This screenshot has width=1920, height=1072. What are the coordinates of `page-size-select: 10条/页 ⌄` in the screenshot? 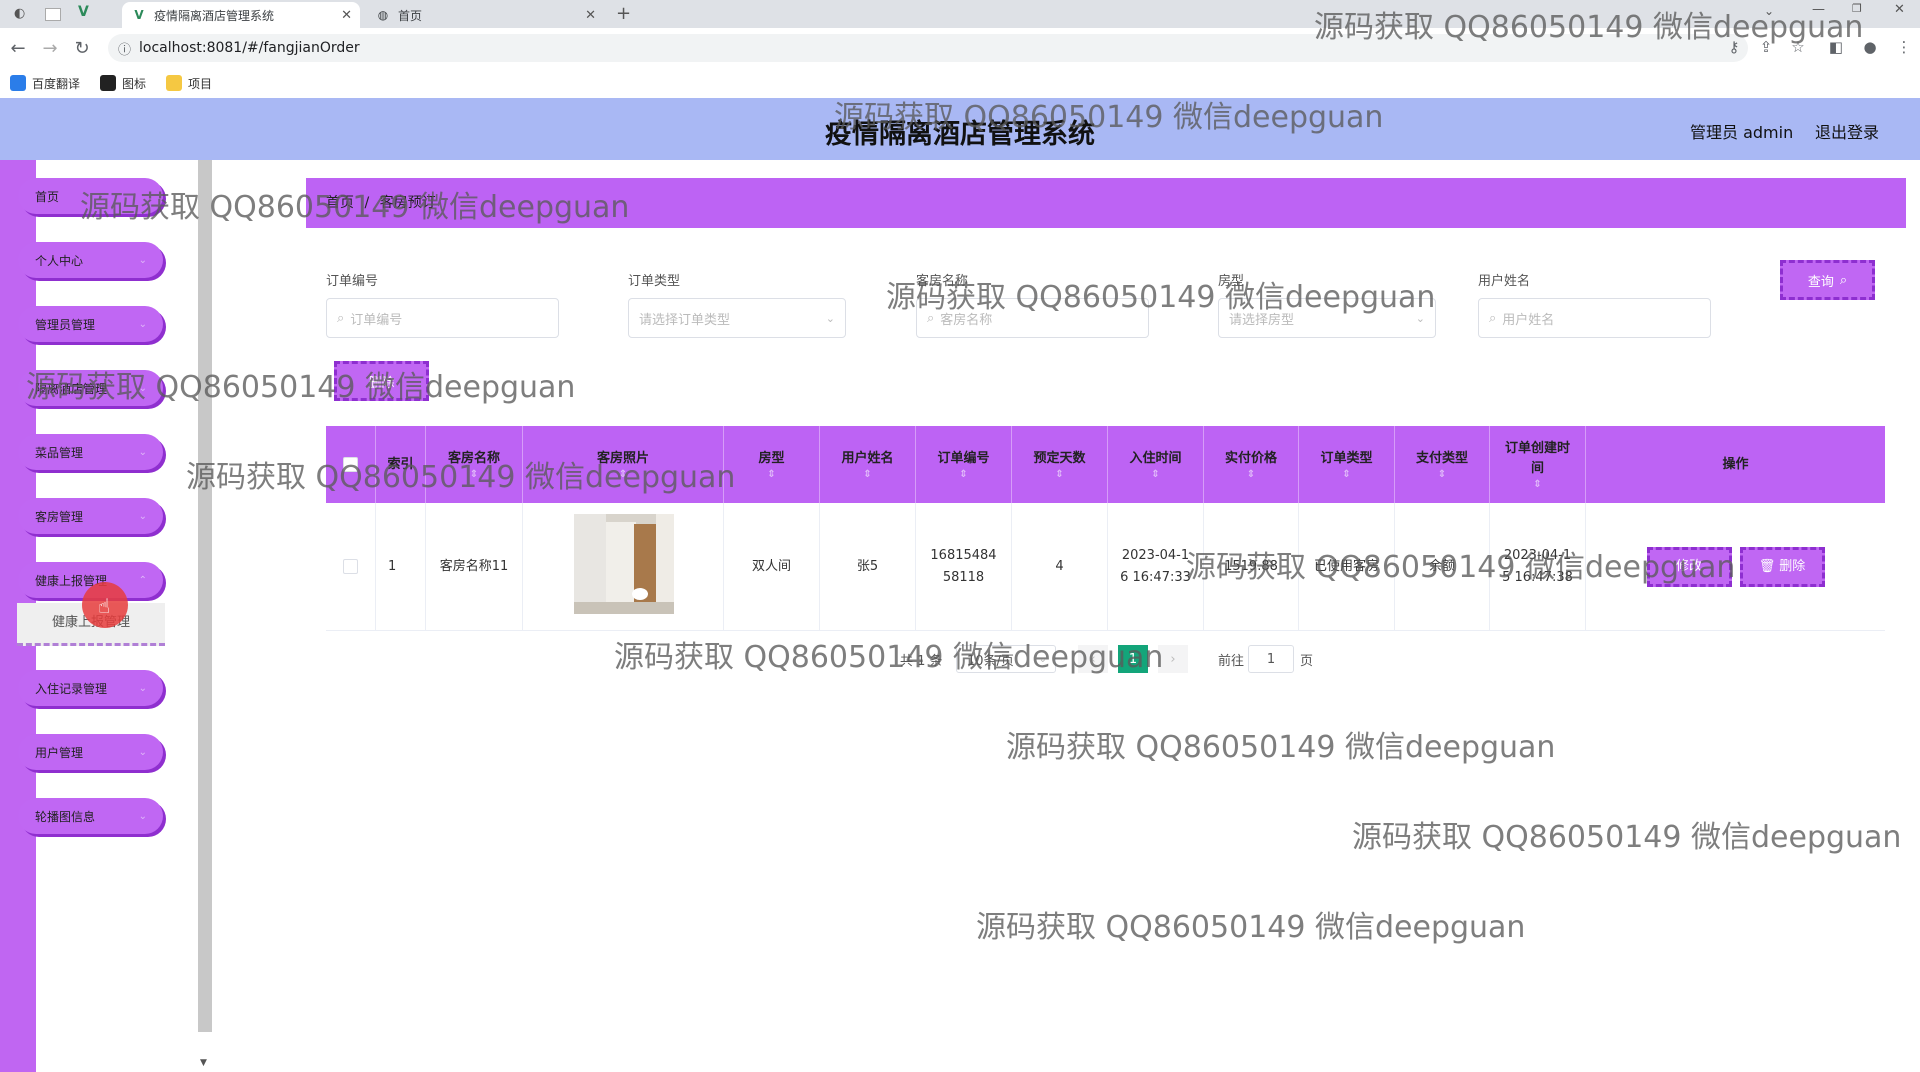 It's located at (1006, 659).